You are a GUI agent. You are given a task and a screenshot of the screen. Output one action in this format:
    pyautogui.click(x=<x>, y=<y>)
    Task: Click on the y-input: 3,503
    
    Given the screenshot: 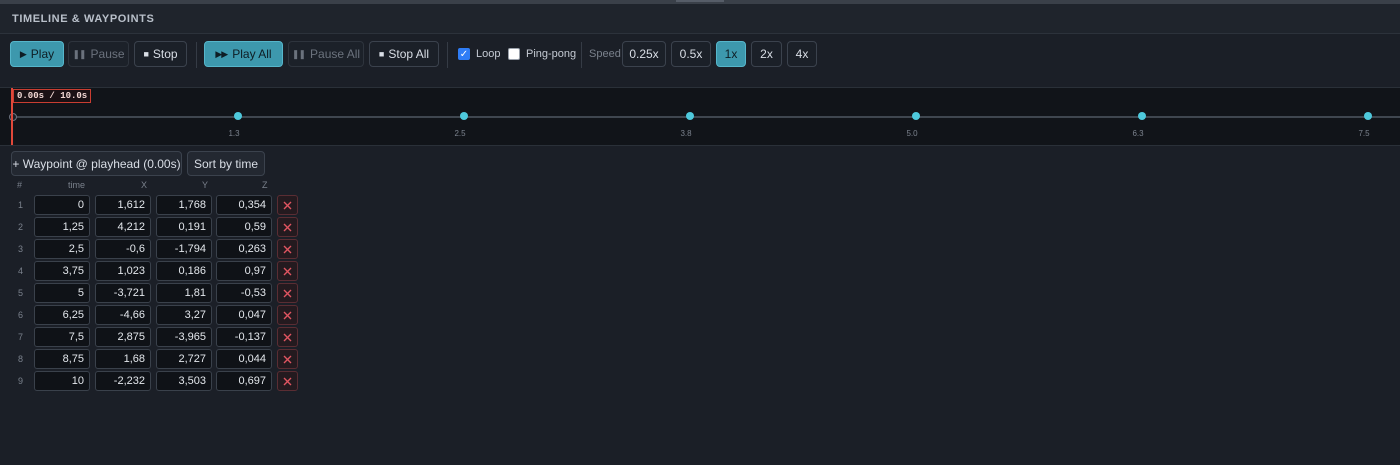 What is the action you would take?
    pyautogui.click(x=184, y=381)
    